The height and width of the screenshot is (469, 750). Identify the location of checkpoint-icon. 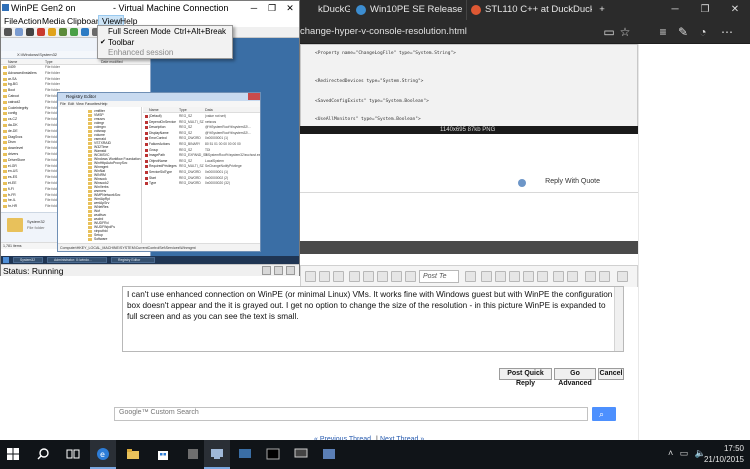
(85, 32).